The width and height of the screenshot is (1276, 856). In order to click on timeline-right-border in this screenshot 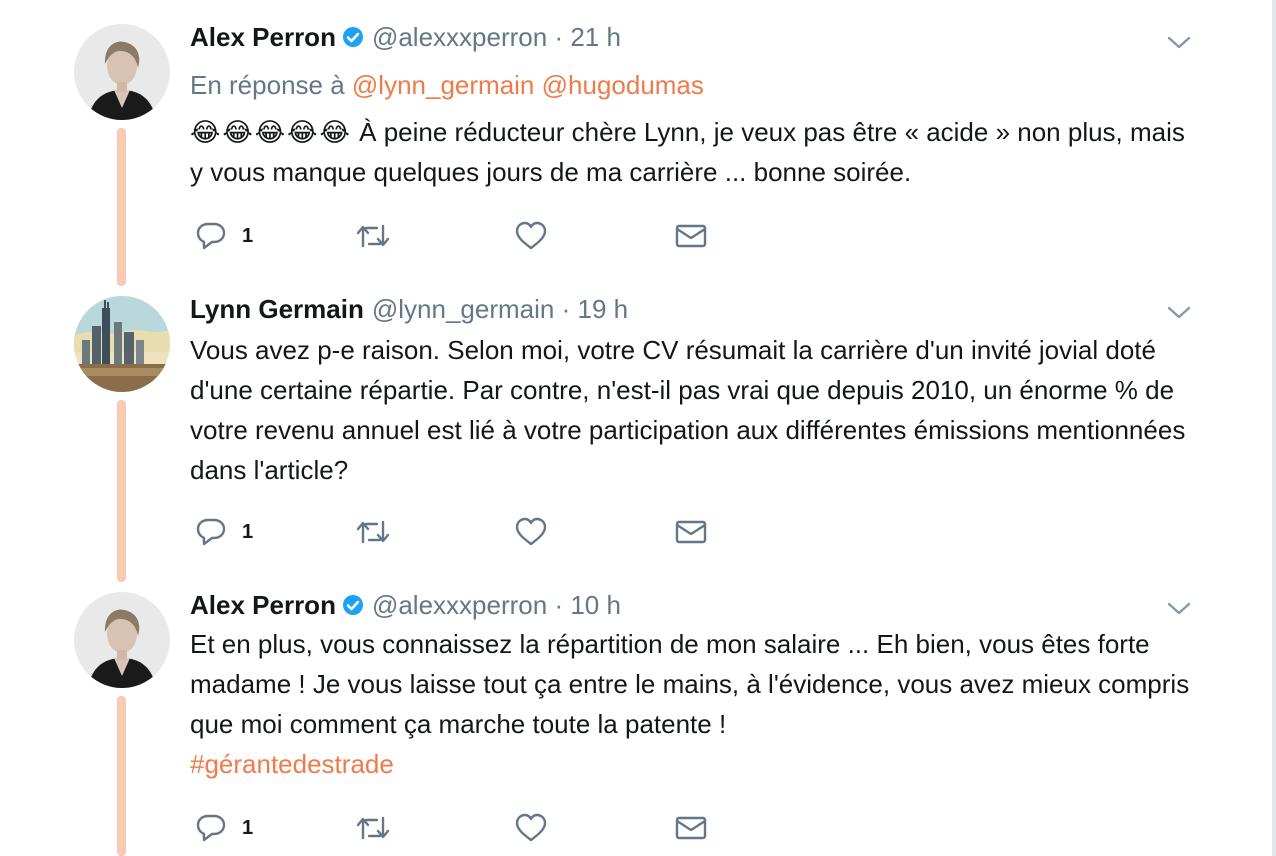, I will do `click(1274, 428)`.